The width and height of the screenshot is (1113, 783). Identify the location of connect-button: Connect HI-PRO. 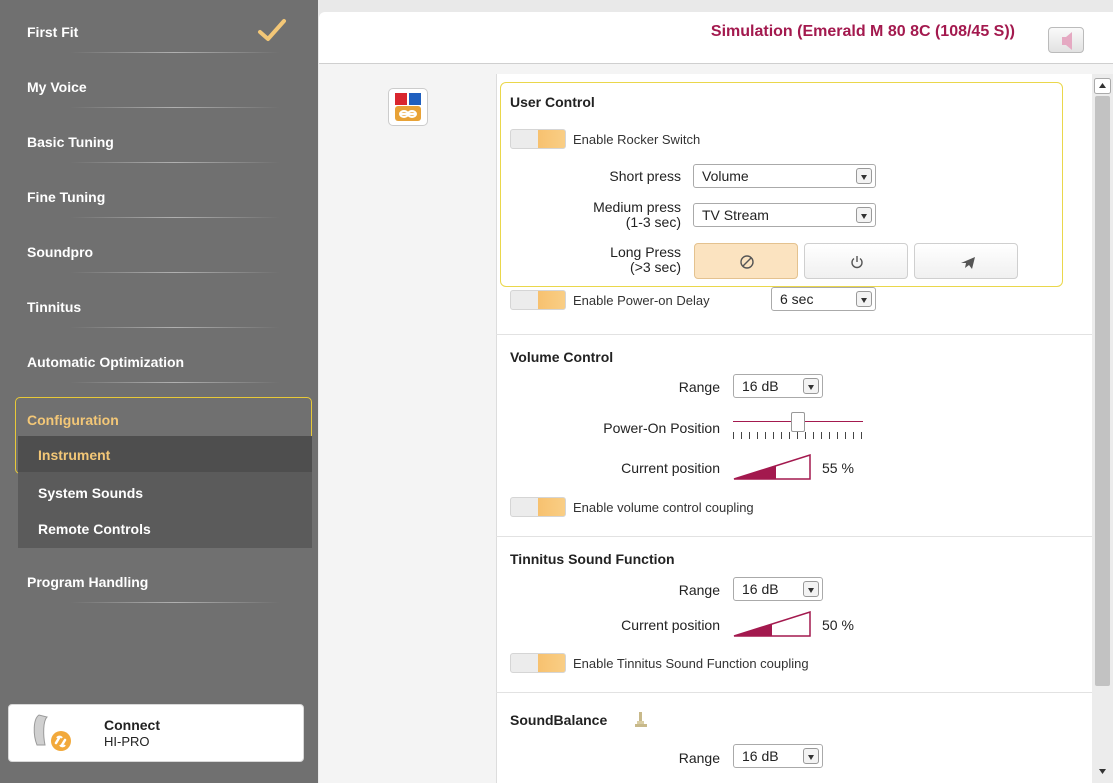
(156, 733).